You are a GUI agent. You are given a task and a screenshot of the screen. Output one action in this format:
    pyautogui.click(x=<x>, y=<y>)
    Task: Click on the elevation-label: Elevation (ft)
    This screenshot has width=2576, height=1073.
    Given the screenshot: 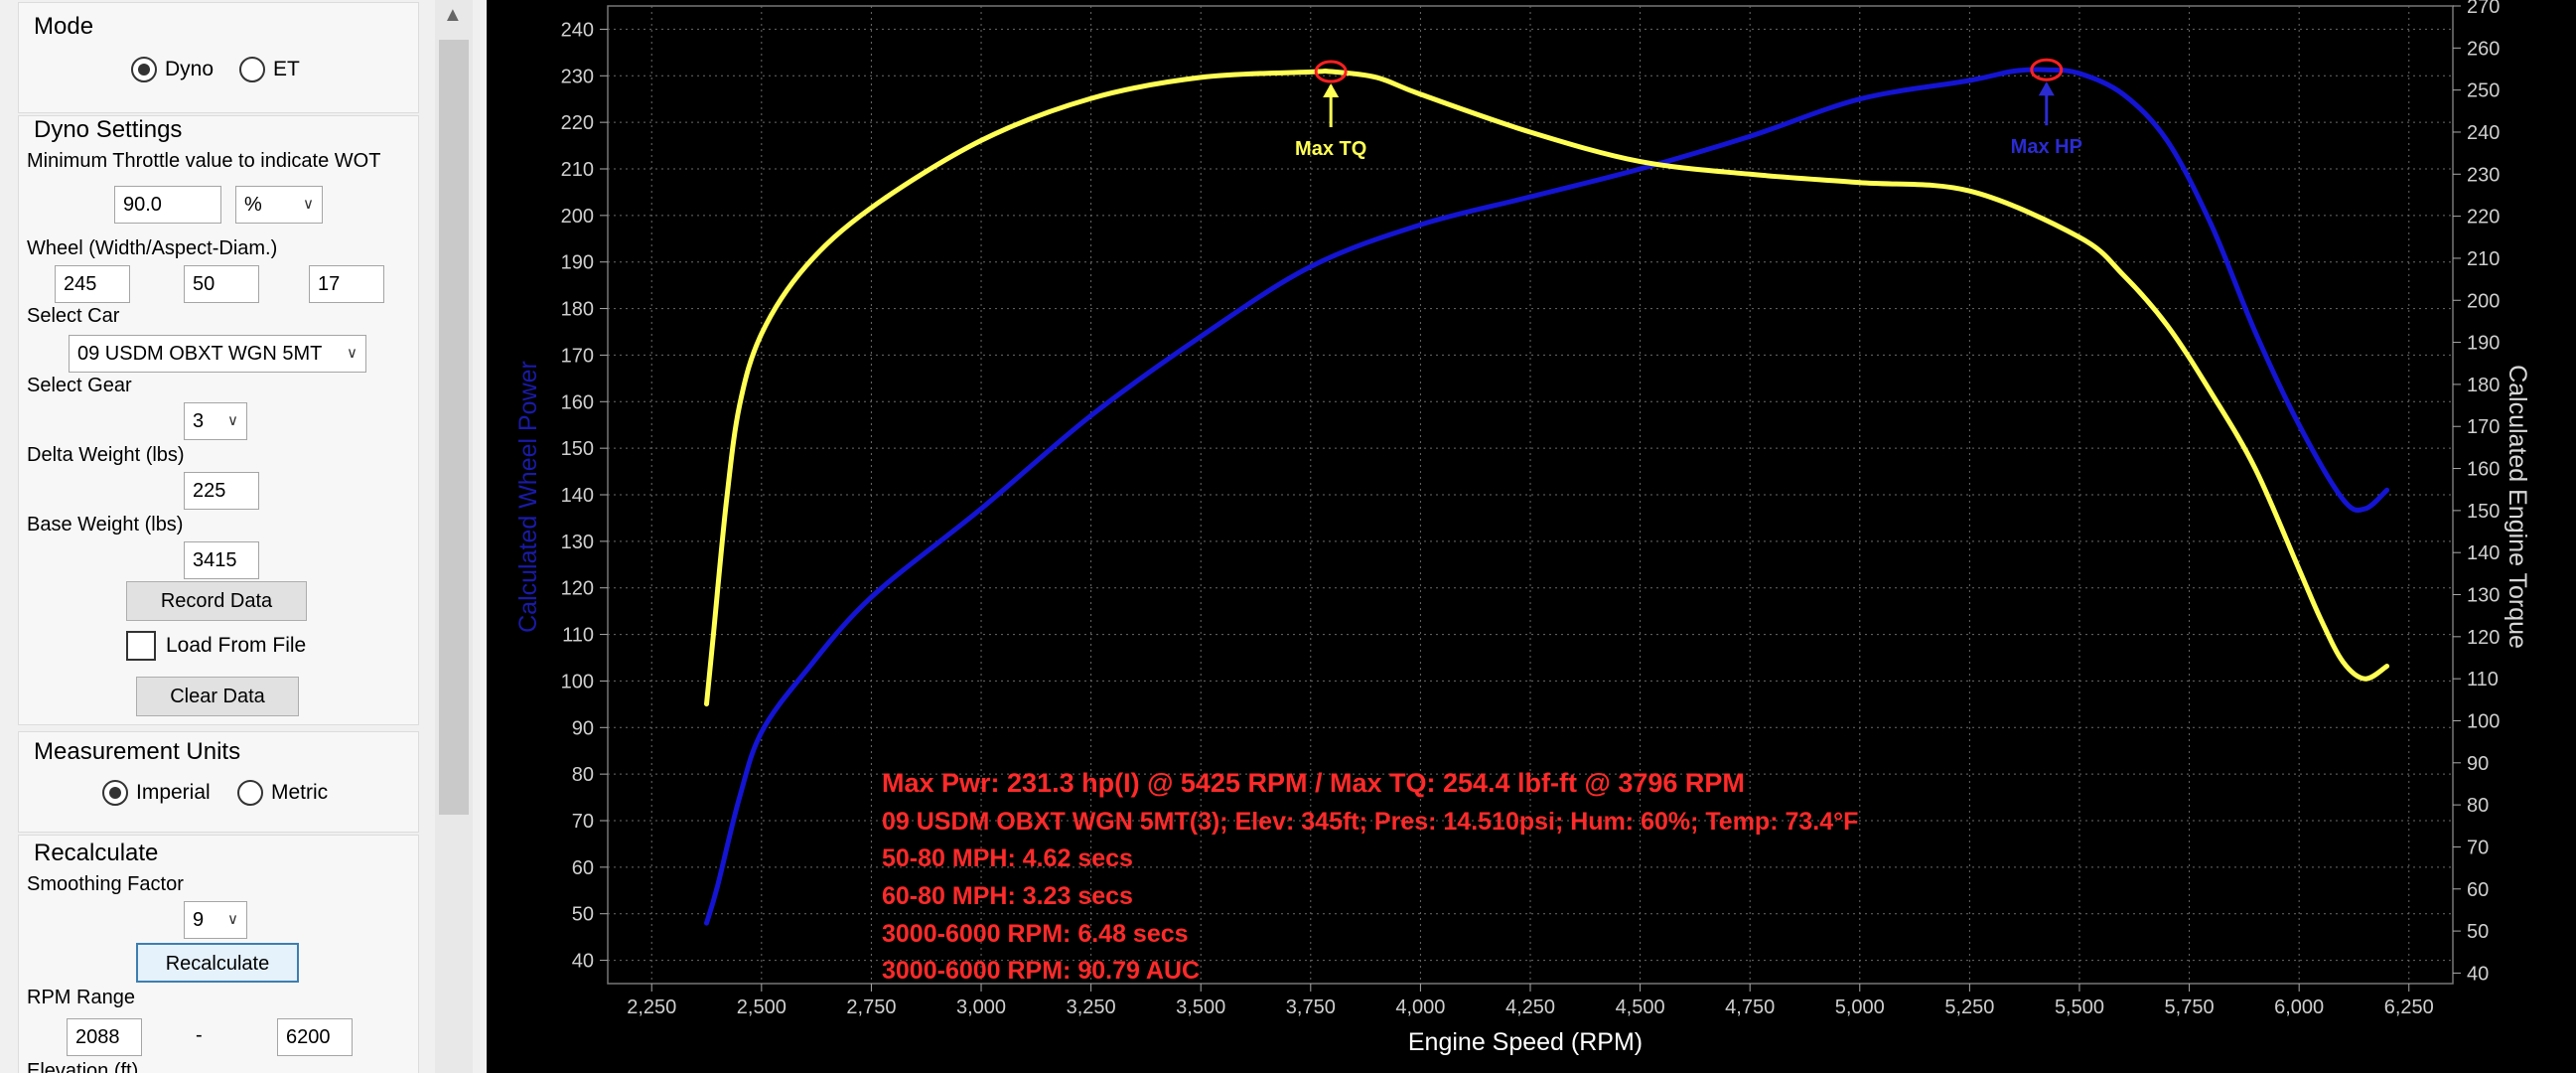 What is the action you would take?
    pyautogui.click(x=83, y=1066)
    